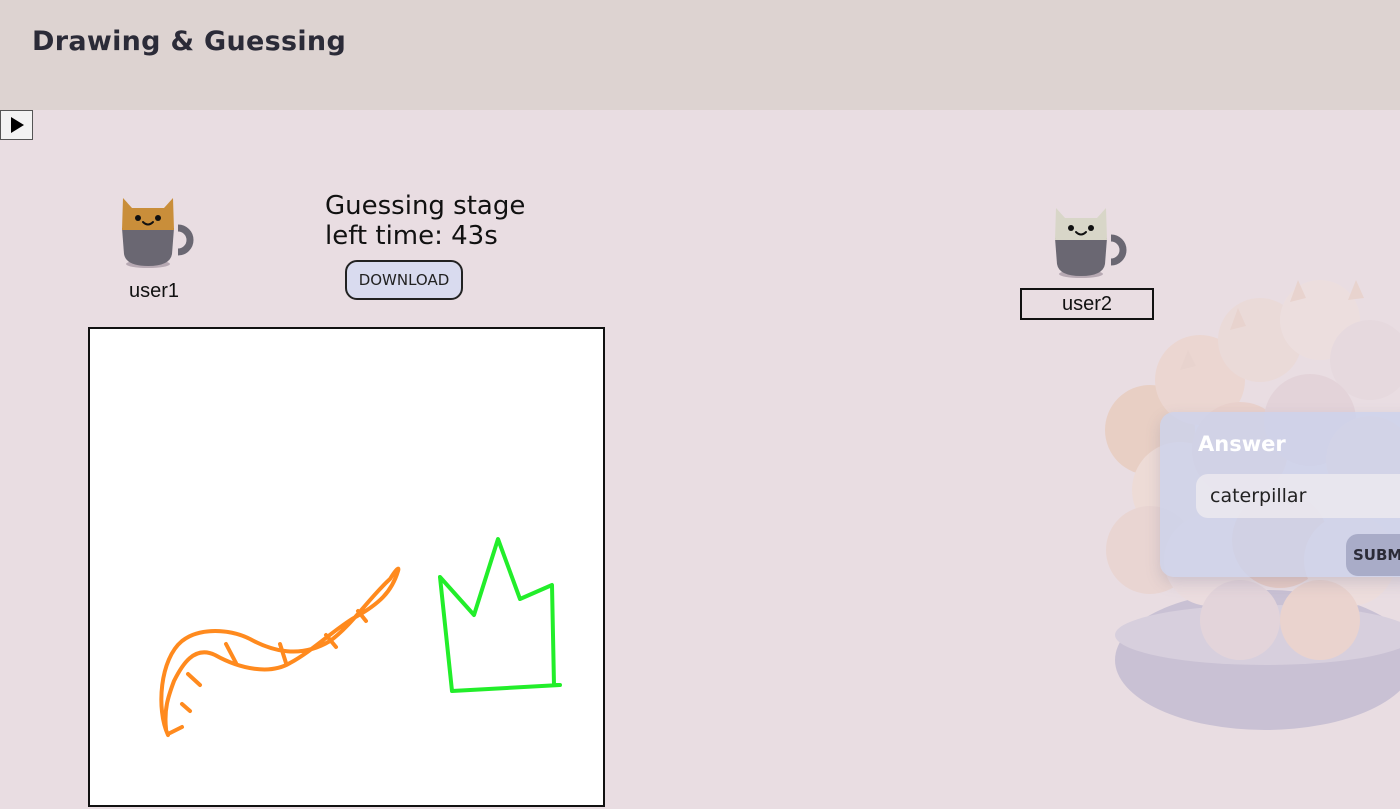 This screenshot has width=1400, height=809. I want to click on player-name: user1, so click(154, 291).